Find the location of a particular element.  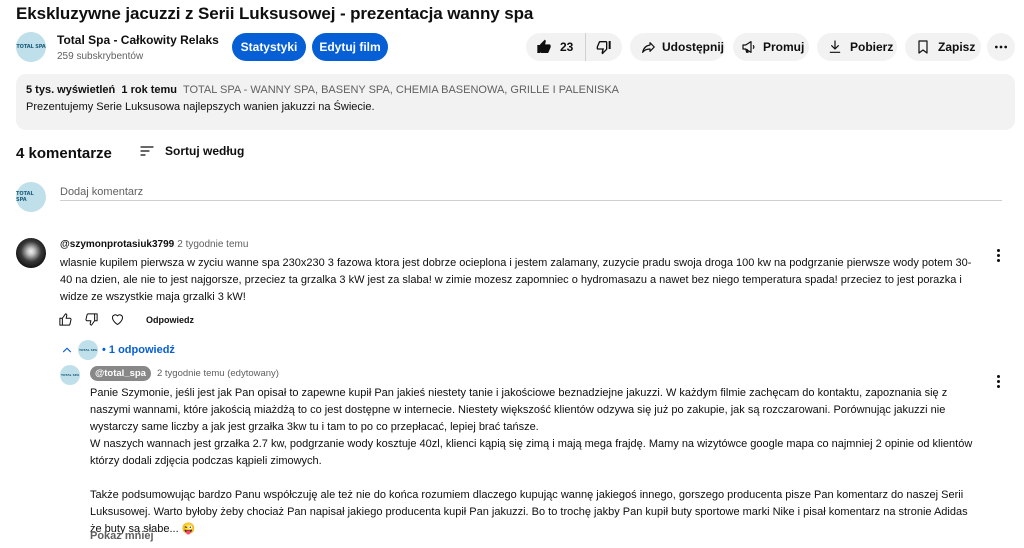

comment-actions: Odpowiedz is located at coordinates (126, 319).